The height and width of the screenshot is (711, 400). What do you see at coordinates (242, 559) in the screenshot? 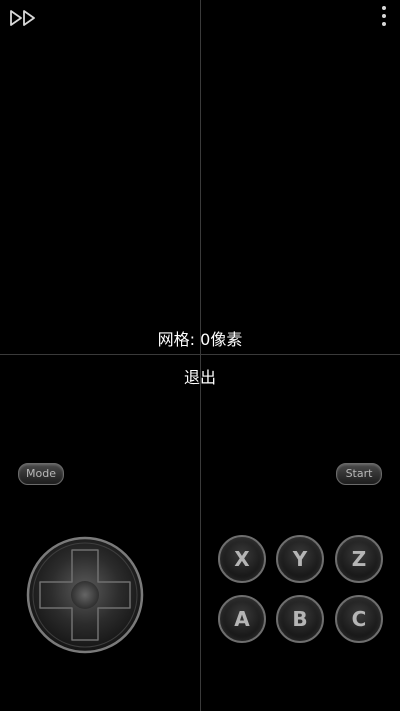
I see `x-button: X` at bounding box center [242, 559].